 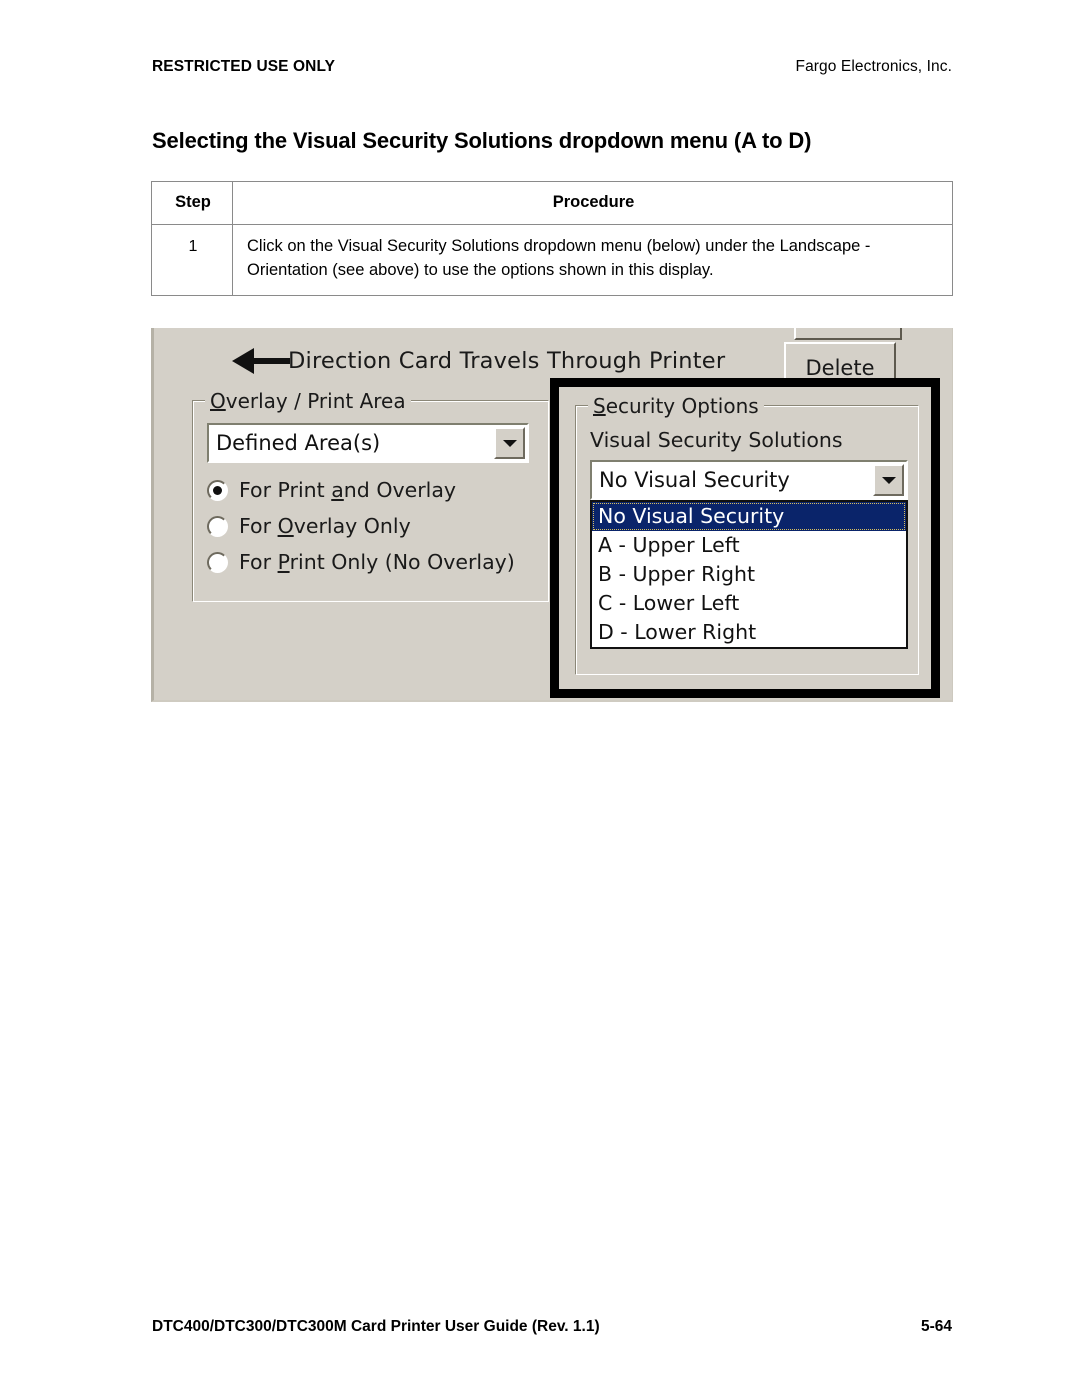 I want to click on delete-button-label: Delete, so click(x=840, y=368).